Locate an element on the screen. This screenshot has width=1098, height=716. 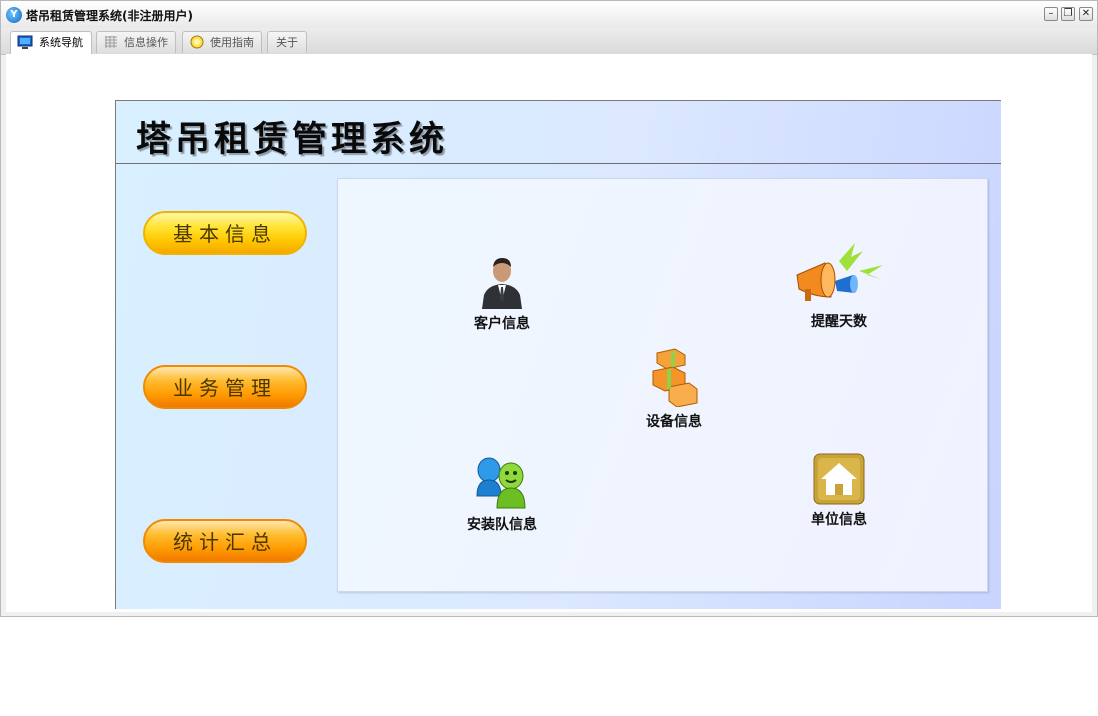
statistics-summary-button: 统计汇总 is located at coordinates (225, 541).